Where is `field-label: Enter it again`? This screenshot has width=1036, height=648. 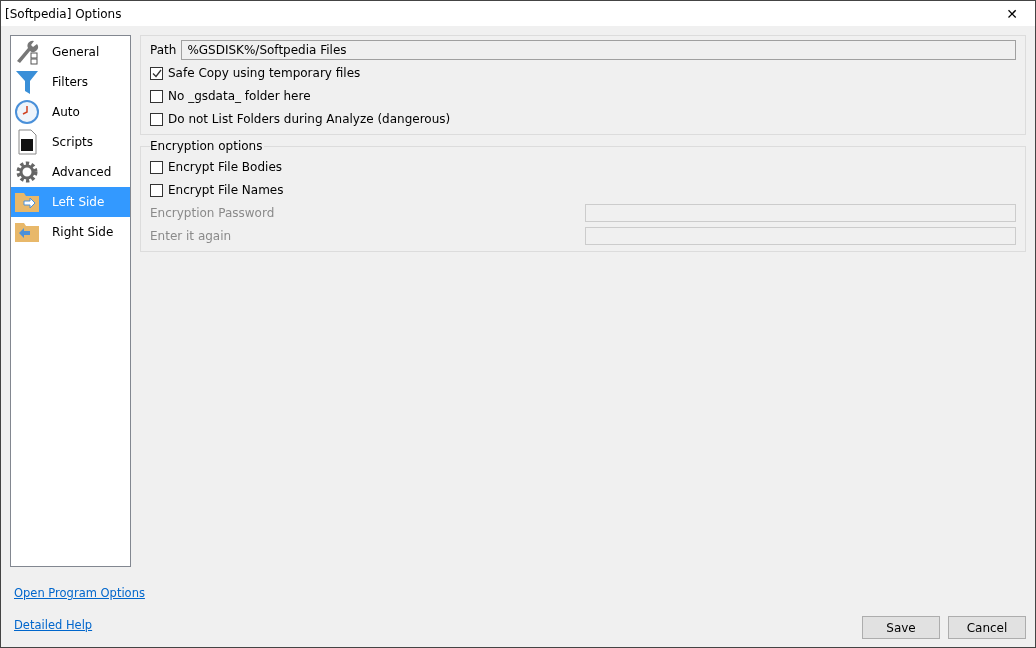 field-label: Enter it again is located at coordinates (191, 236).